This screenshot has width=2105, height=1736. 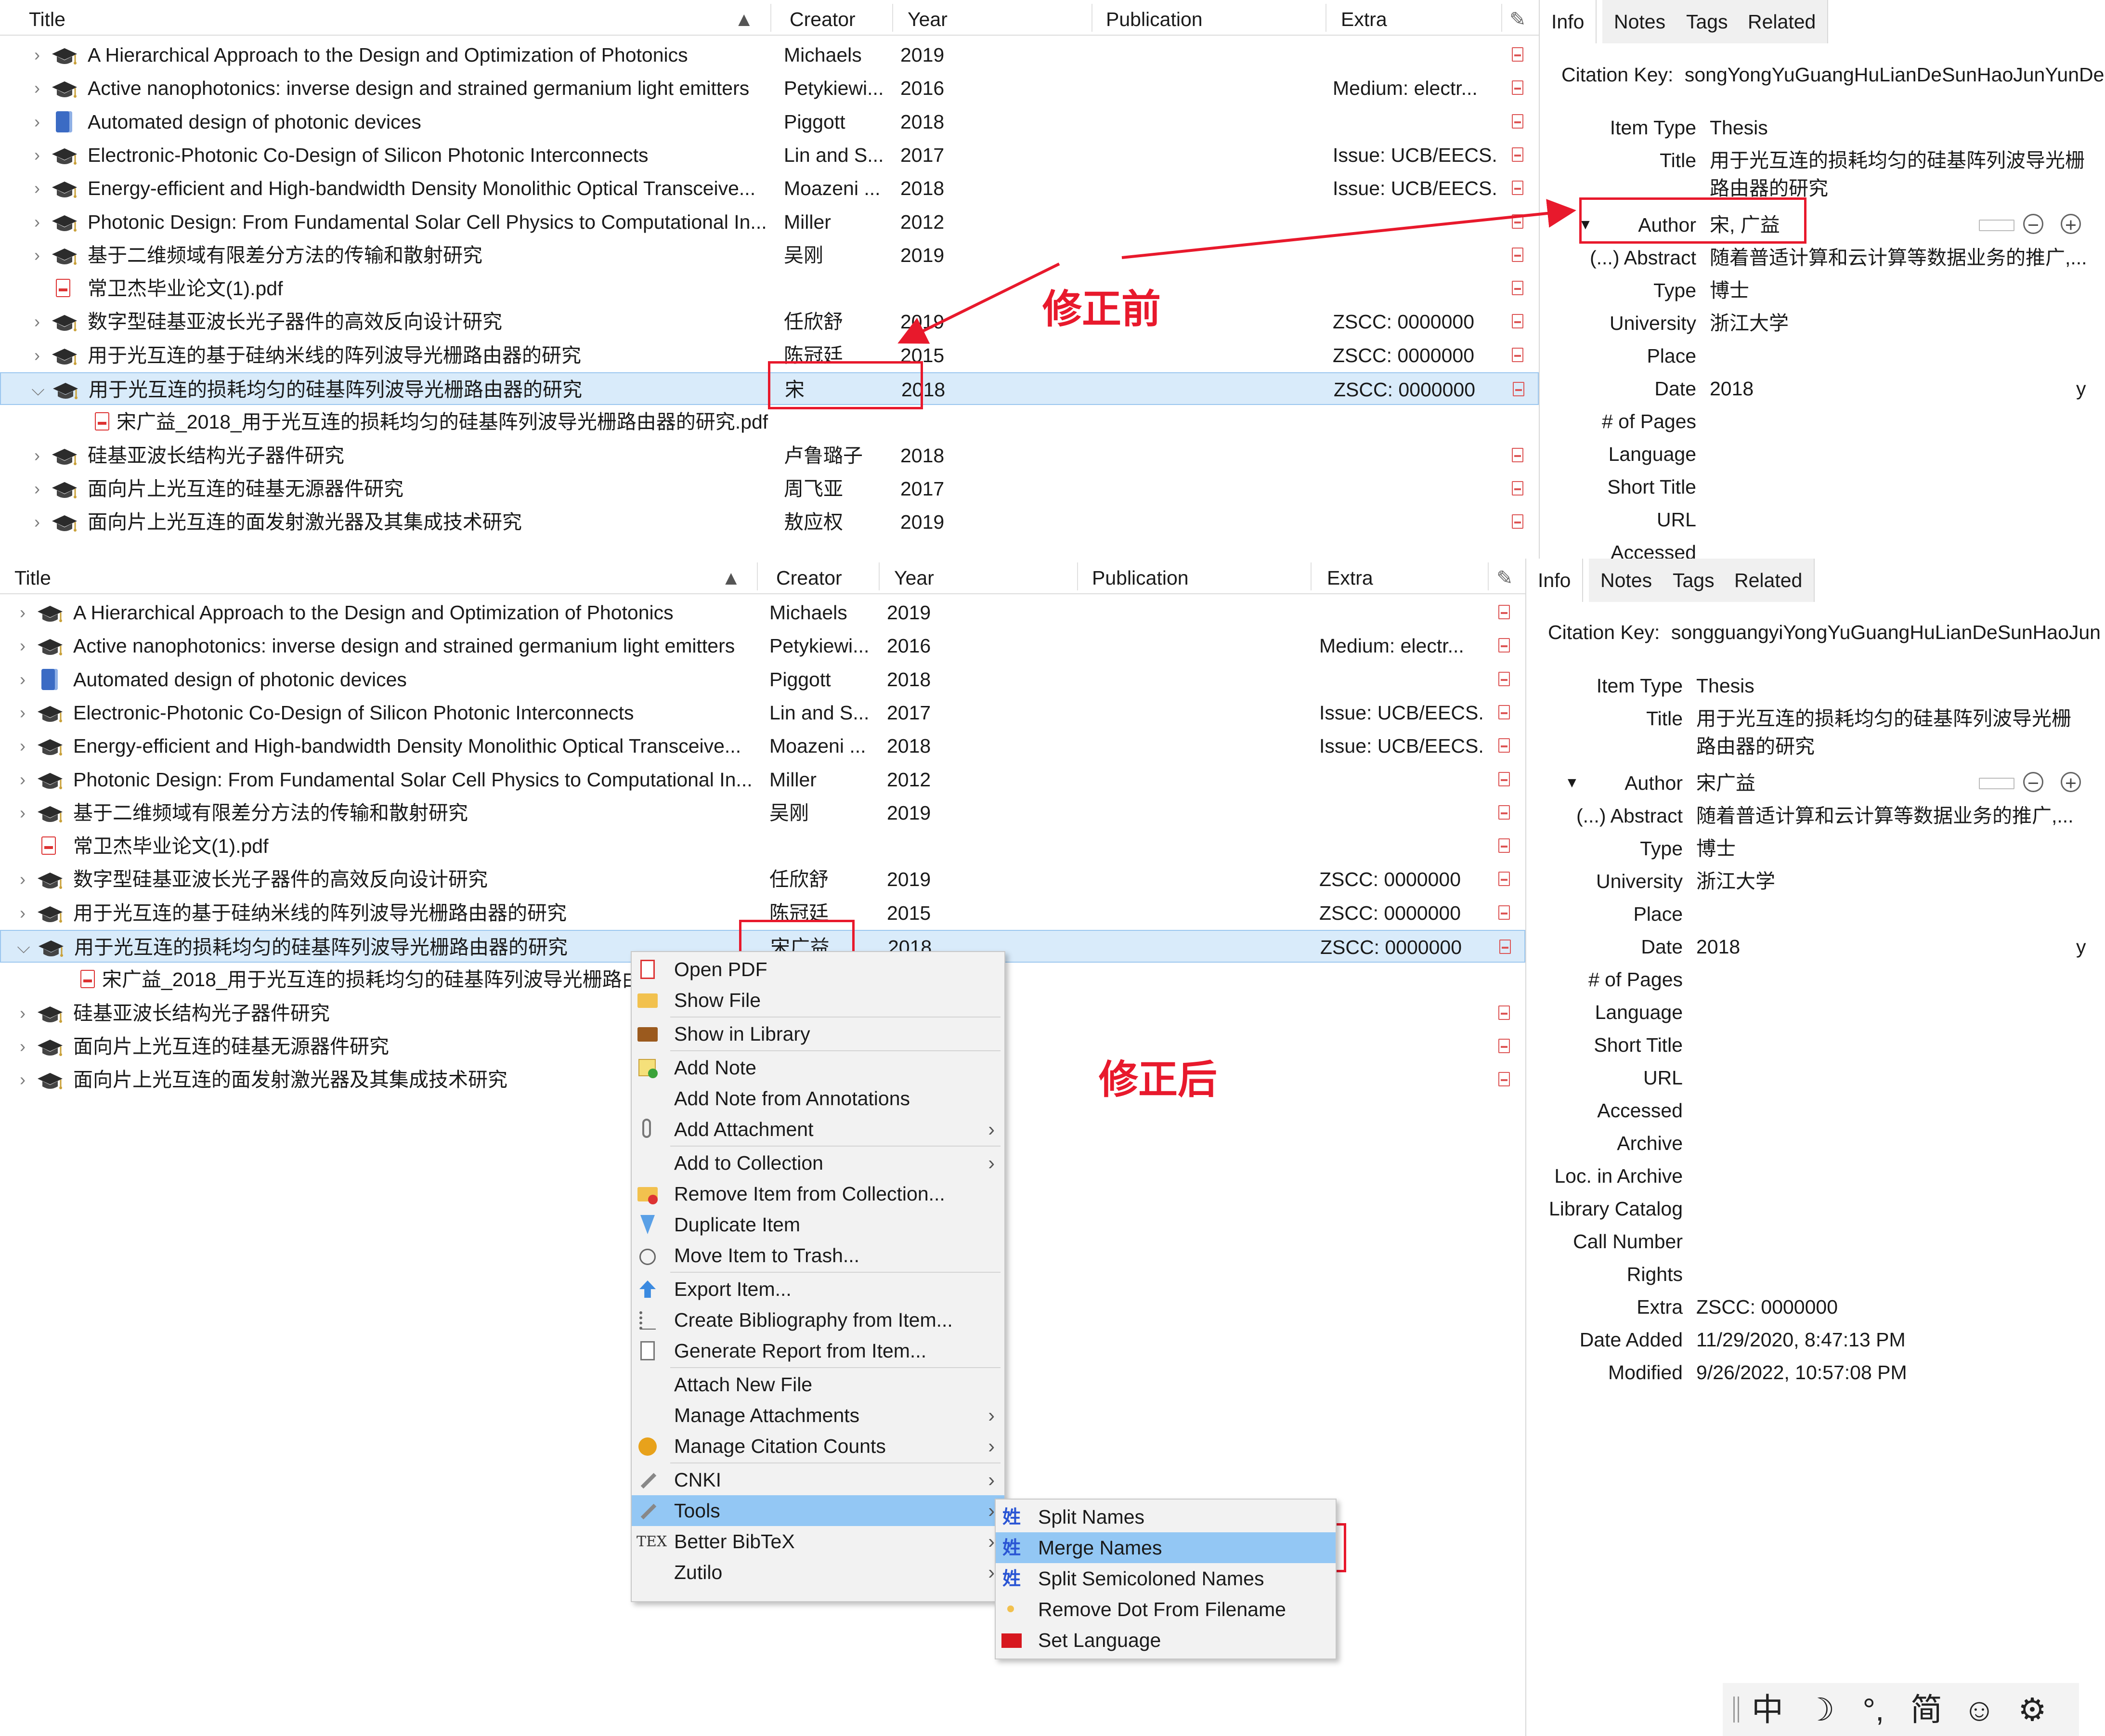 What do you see at coordinates (818, 1479) in the screenshot?
I see `menu-item-cnki: CNKI ›` at bounding box center [818, 1479].